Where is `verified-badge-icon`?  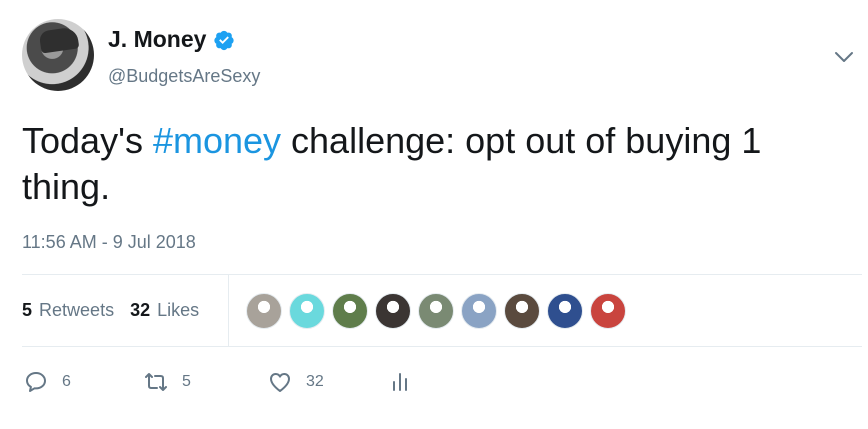
verified-badge-icon is located at coordinates (224, 40).